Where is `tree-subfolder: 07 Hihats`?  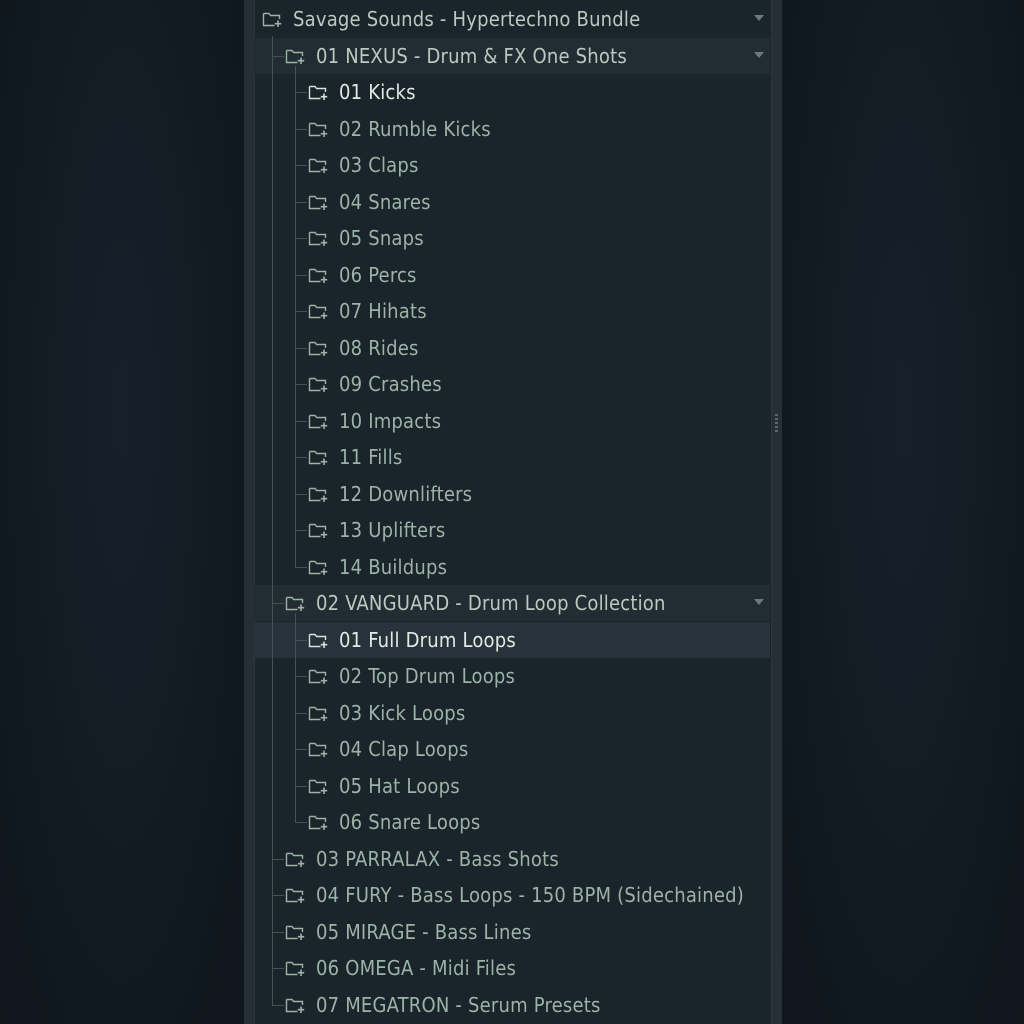
tree-subfolder: 07 Hihats is located at coordinates (512, 311).